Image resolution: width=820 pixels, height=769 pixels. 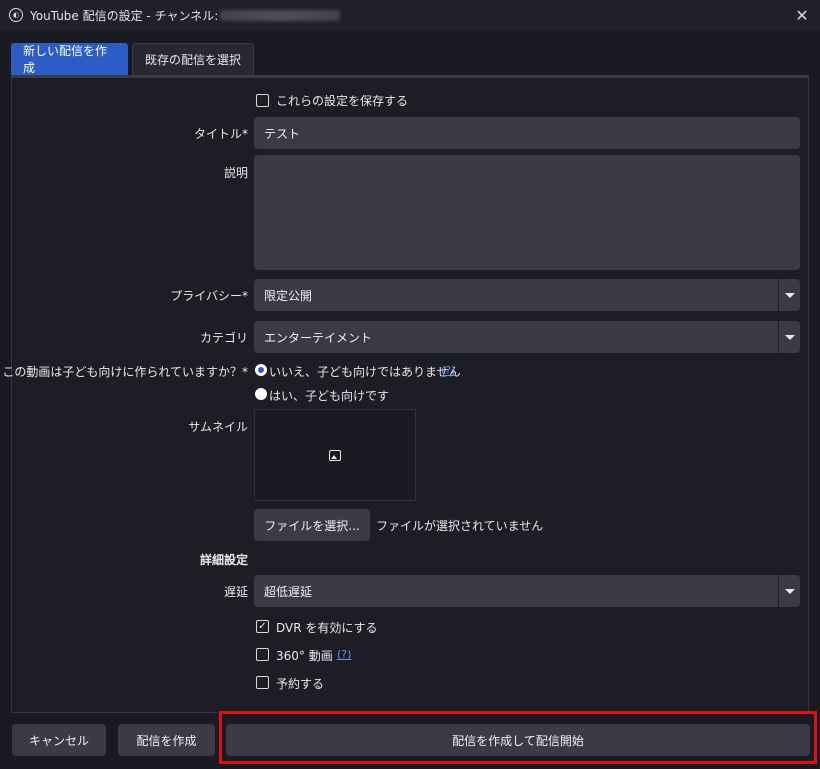 What do you see at coordinates (288, 295) in the screenshot?
I see `privacy-value: 限定公開` at bounding box center [288, 295].